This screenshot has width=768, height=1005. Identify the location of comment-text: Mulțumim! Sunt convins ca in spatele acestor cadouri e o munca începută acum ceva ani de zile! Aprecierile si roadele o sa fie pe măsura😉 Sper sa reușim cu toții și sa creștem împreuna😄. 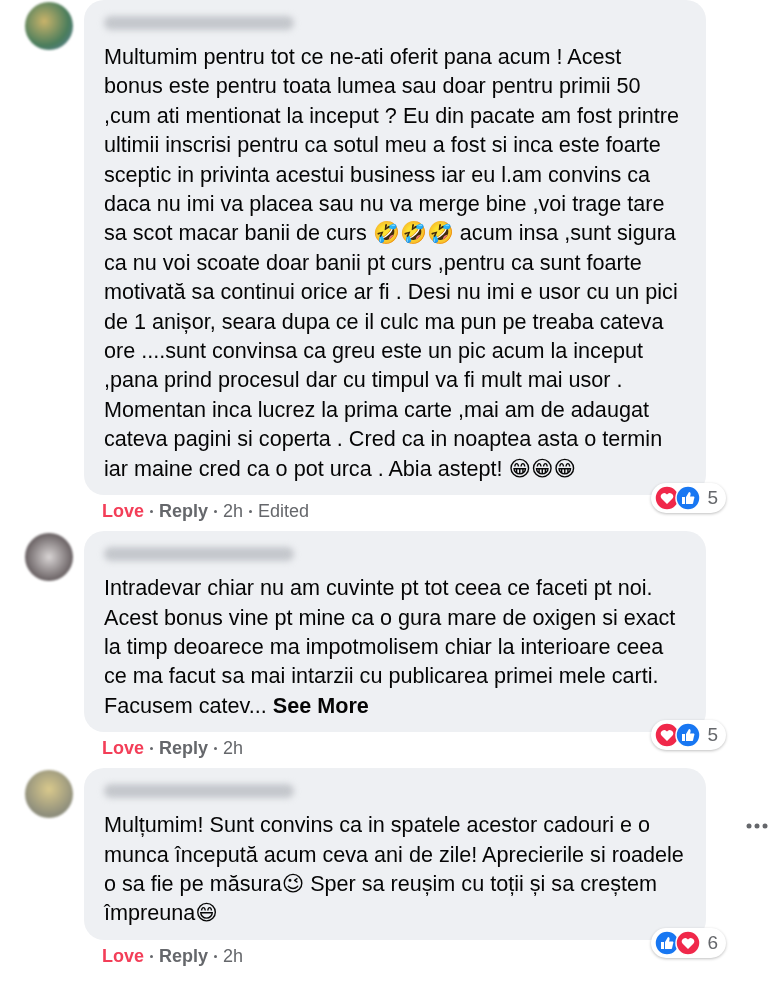
(394, 869).